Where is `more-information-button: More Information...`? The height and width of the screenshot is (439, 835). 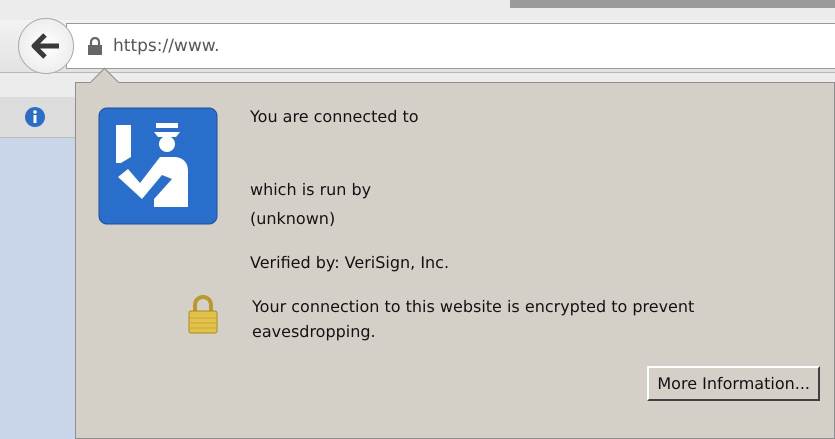 more-information-button: More Information... is located at coordinates (733, 383).